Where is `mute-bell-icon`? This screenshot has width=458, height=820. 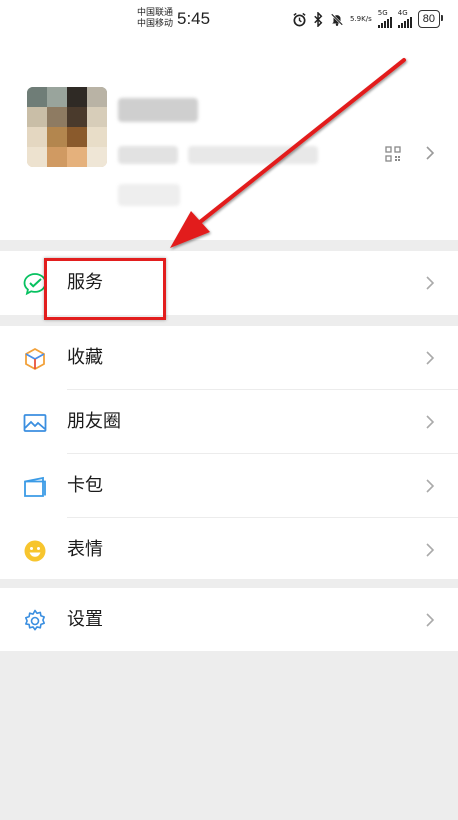 mute-bell-icon is located at coordinates (337, 19).